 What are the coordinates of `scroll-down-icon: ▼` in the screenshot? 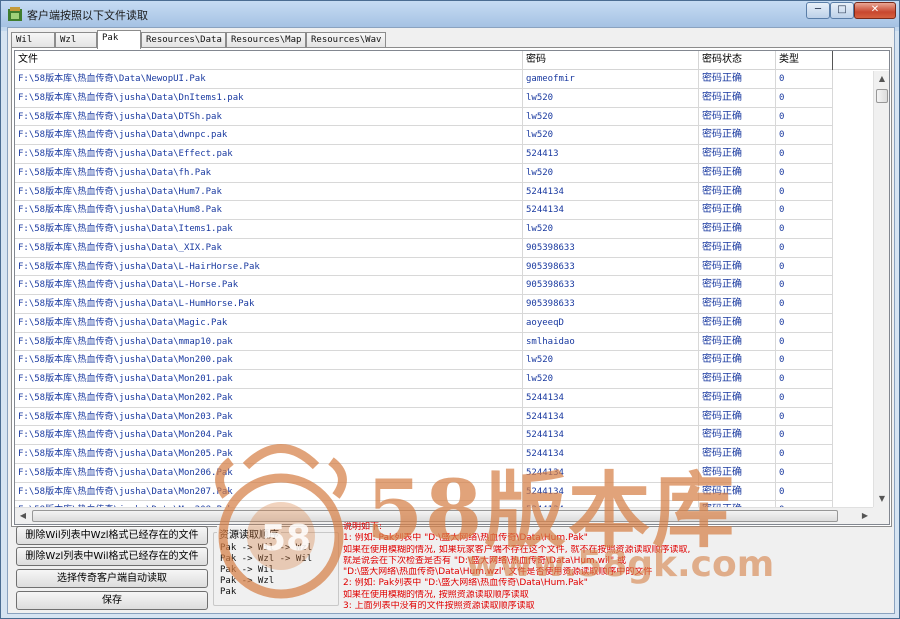 It's located at (881, 499).